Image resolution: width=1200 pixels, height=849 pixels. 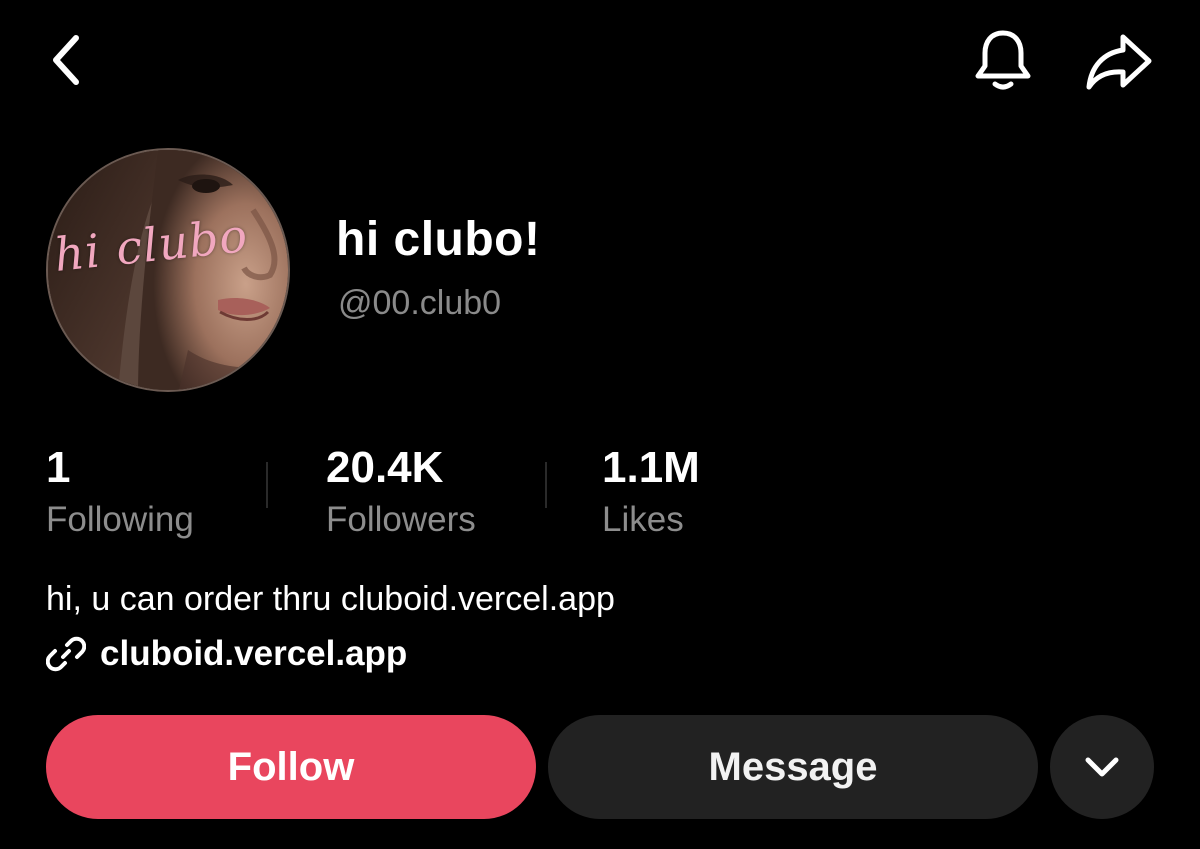 I want to click on follow-button: Follow, so click(x=291, y=767).